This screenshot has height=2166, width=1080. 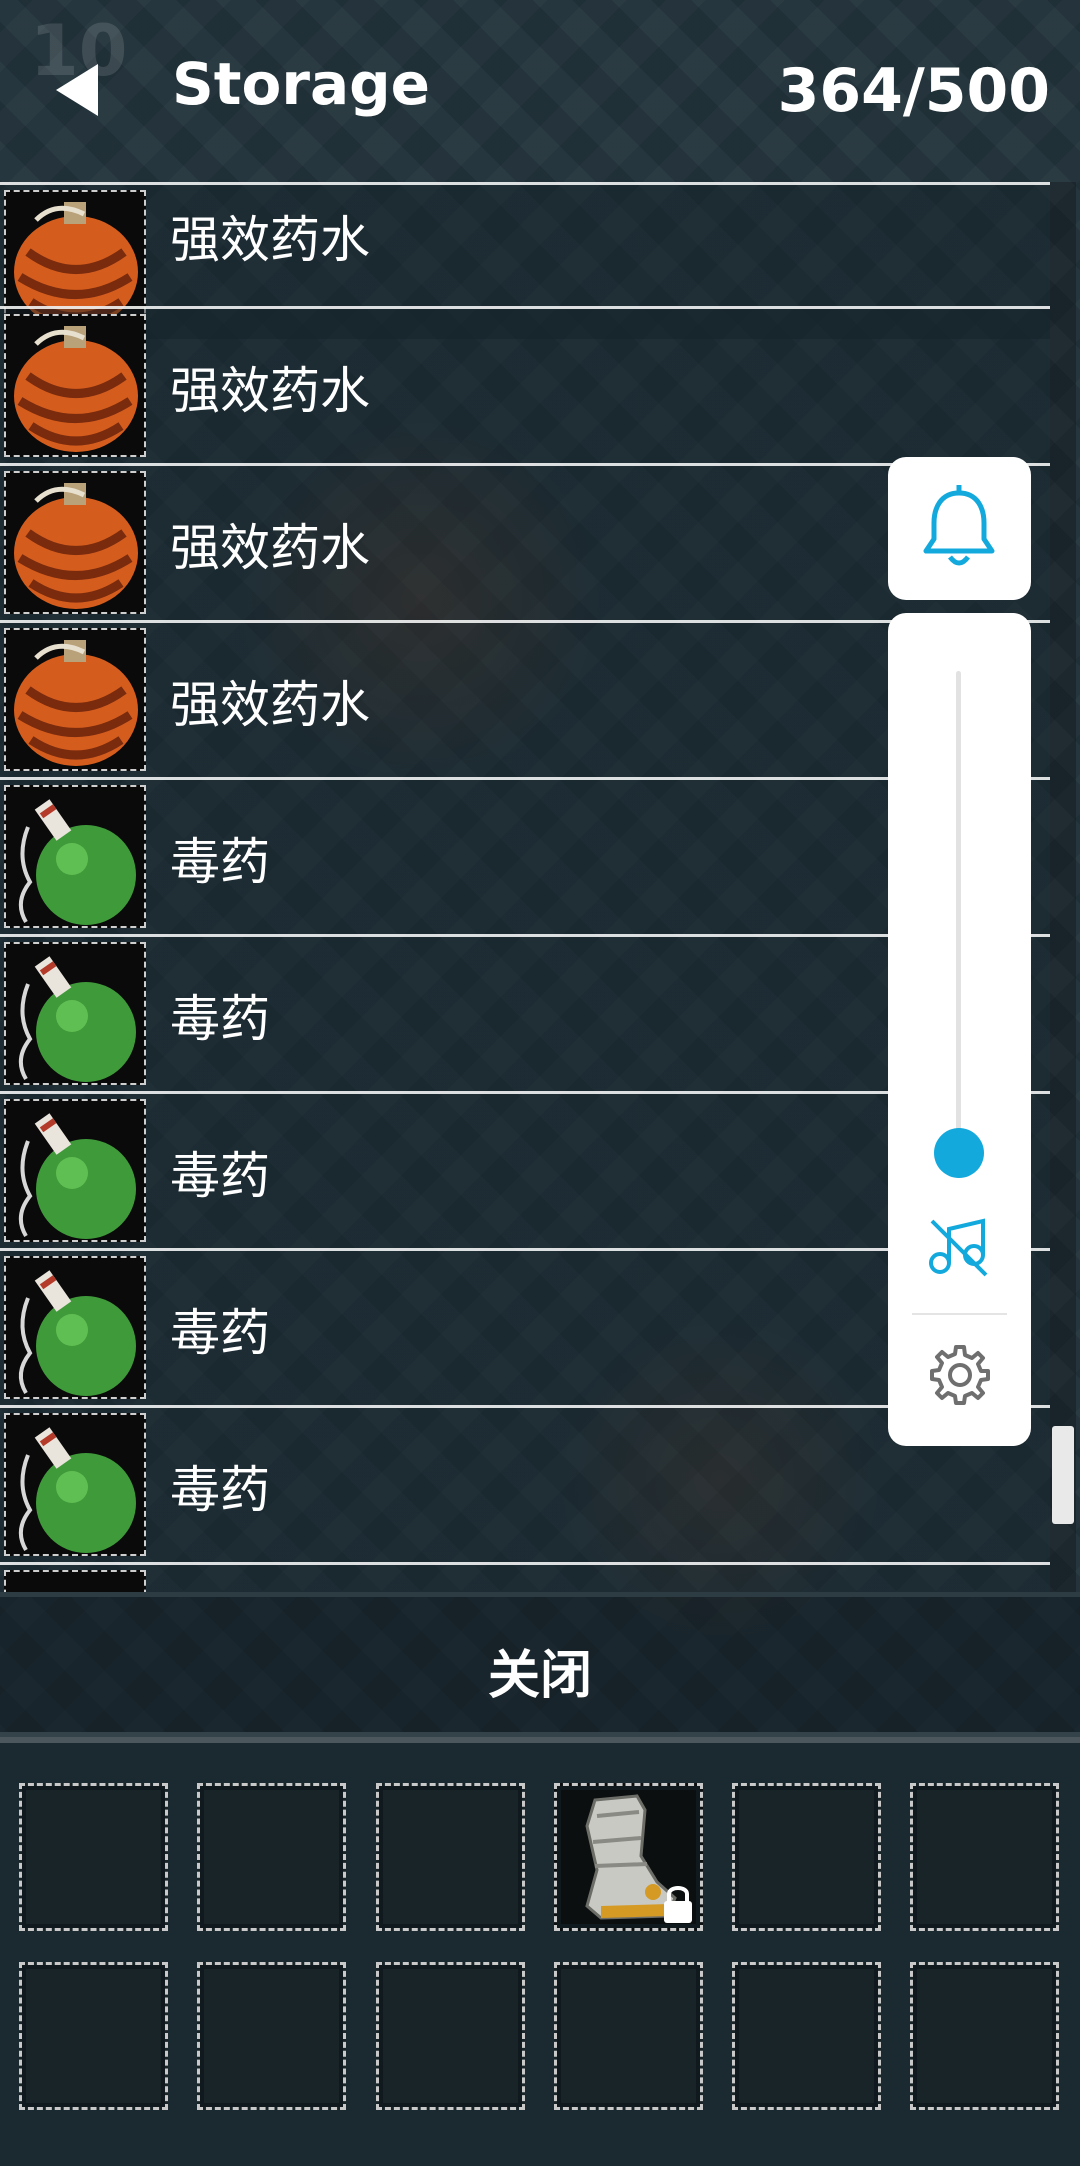 I want to click on volume-slider-knob, so click(x=959, y=1153).